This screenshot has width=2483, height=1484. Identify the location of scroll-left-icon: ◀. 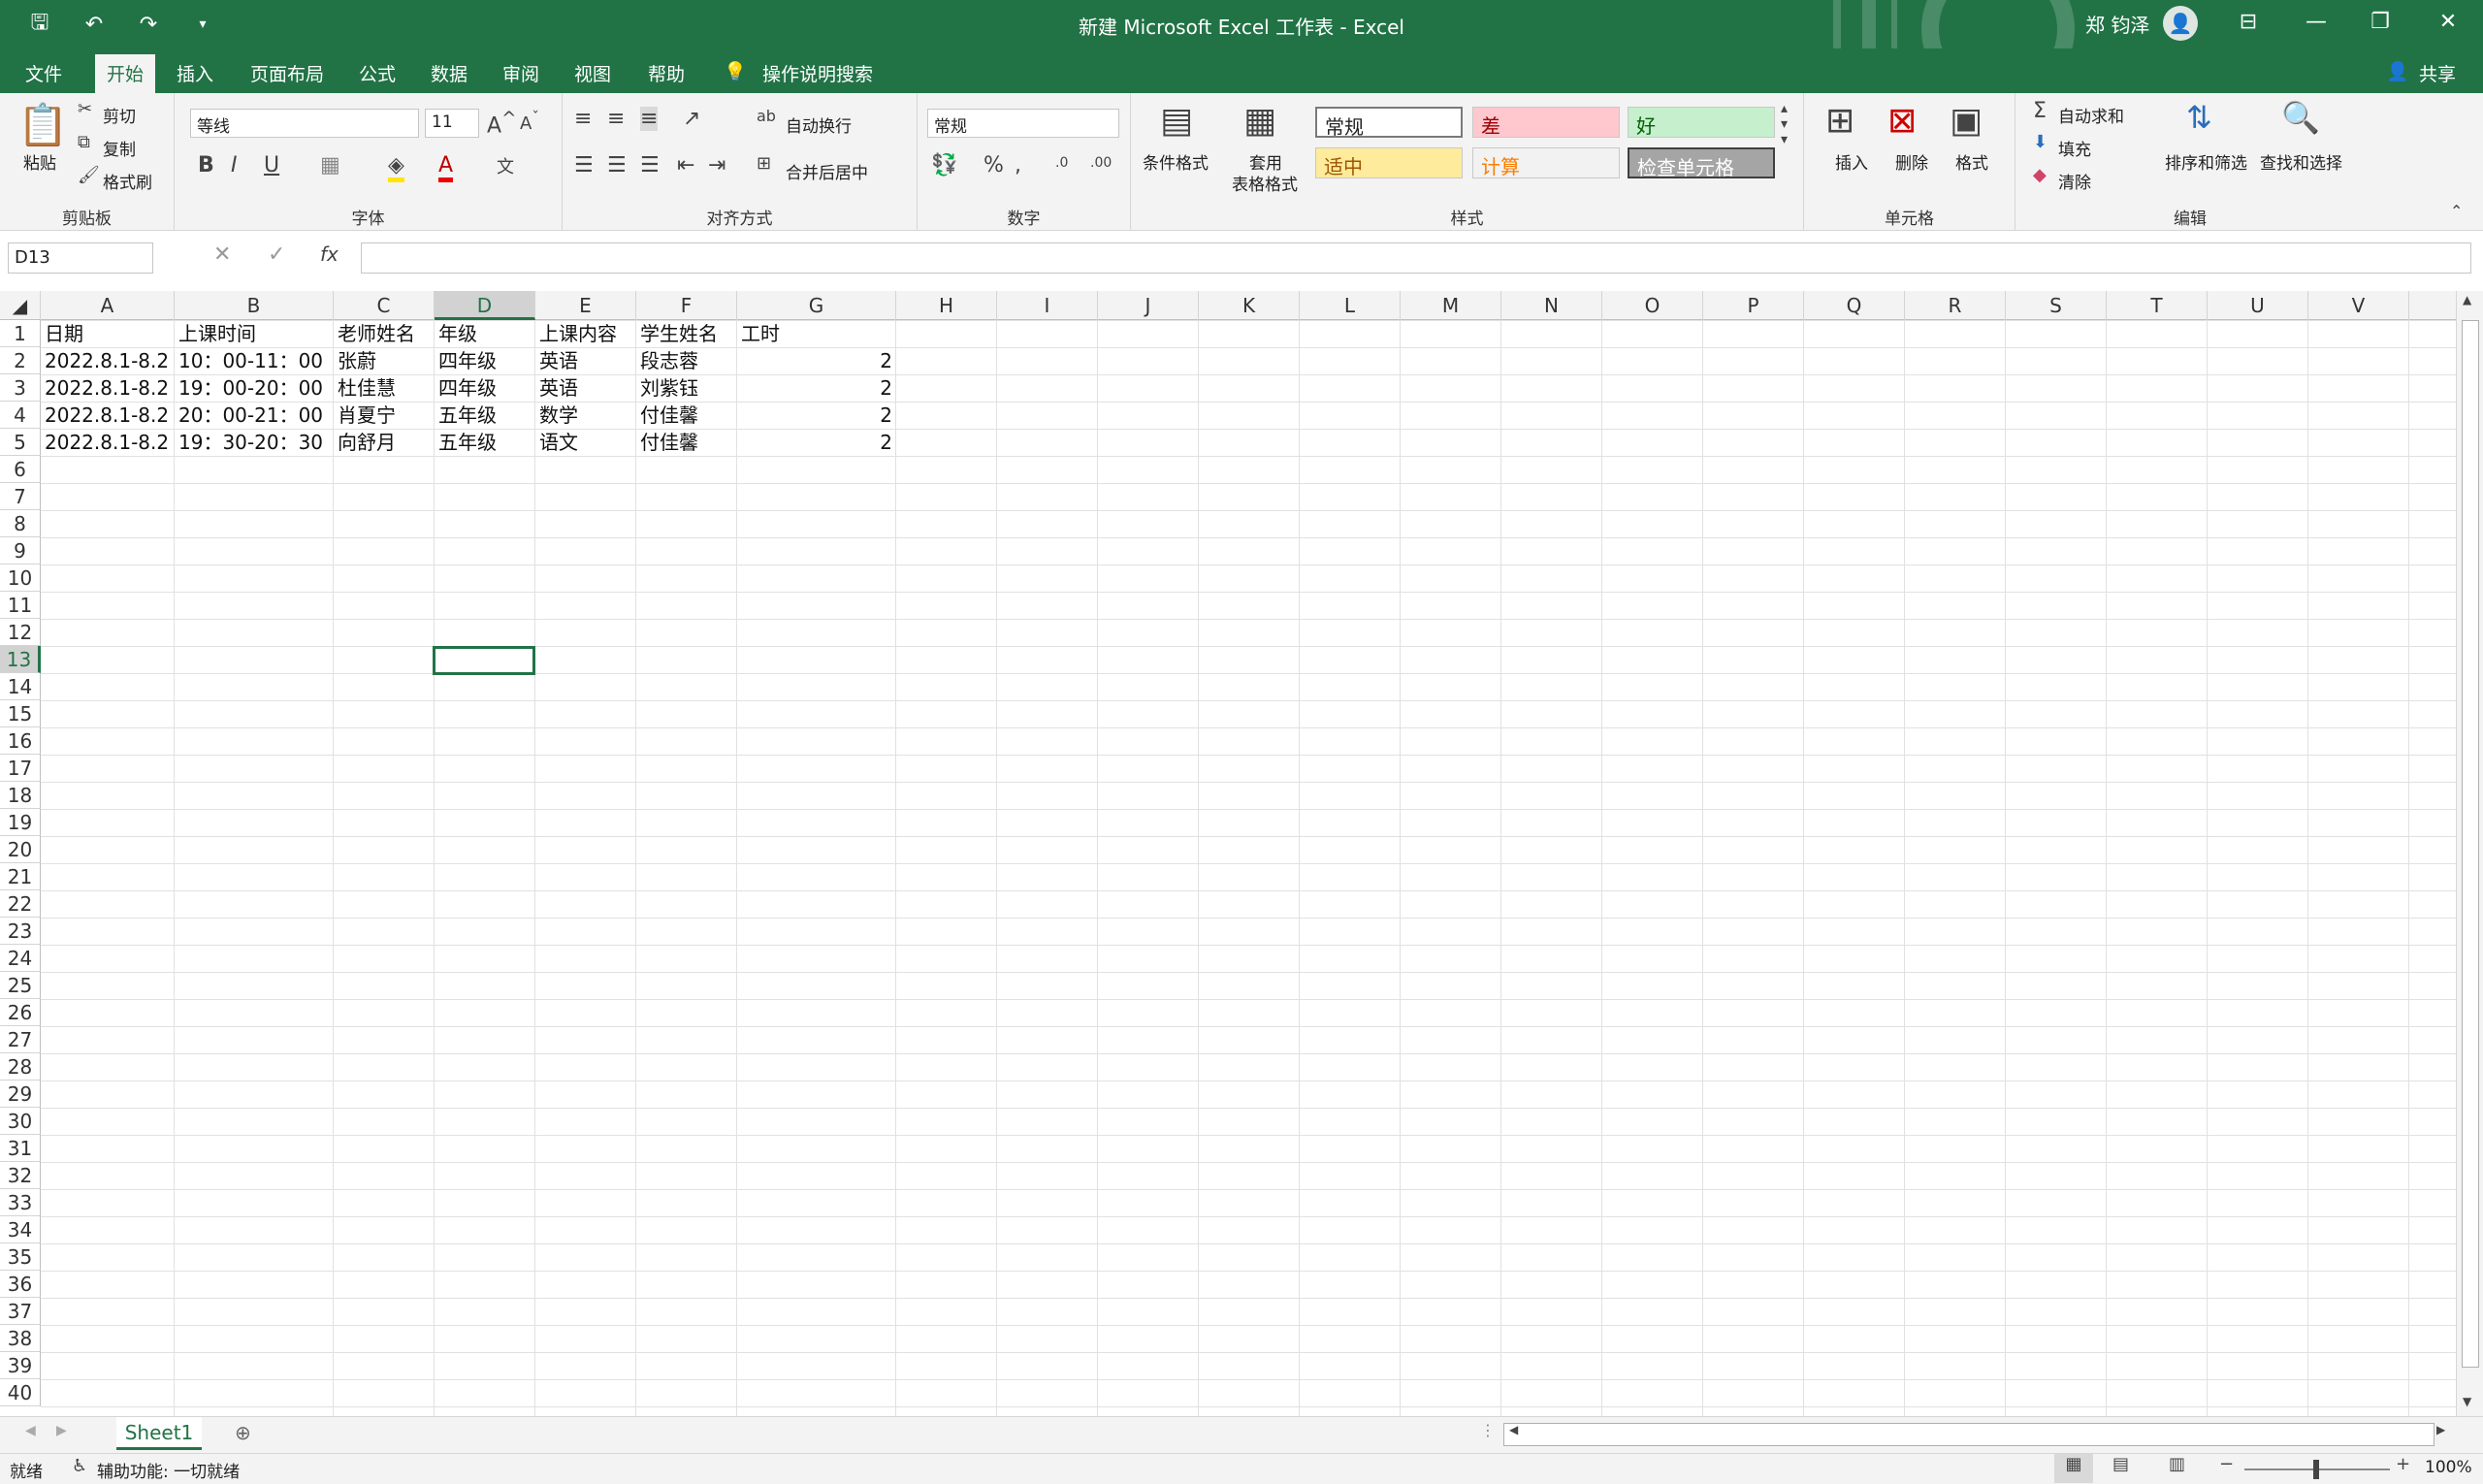
(1513, 1429).